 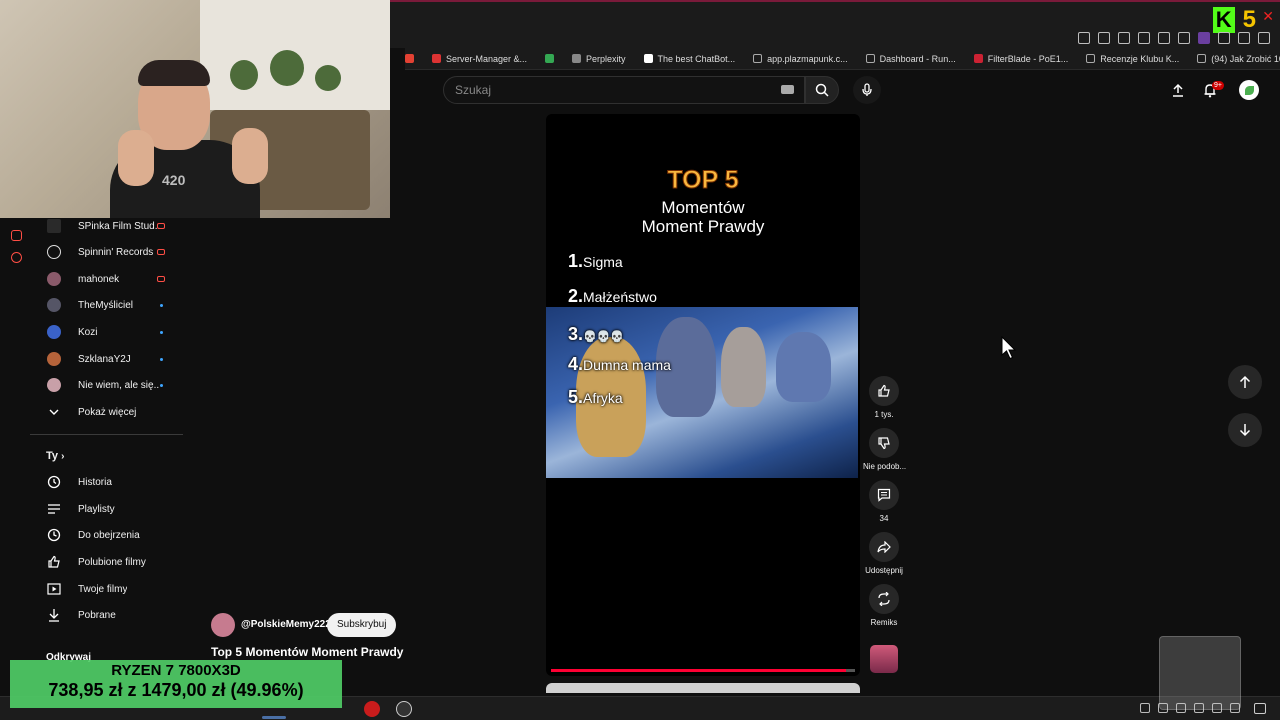 What do you see at coordinates (599, 59) in the screenshot?
I see `bookmark: Perplexity` at bounding box center [599, 59].